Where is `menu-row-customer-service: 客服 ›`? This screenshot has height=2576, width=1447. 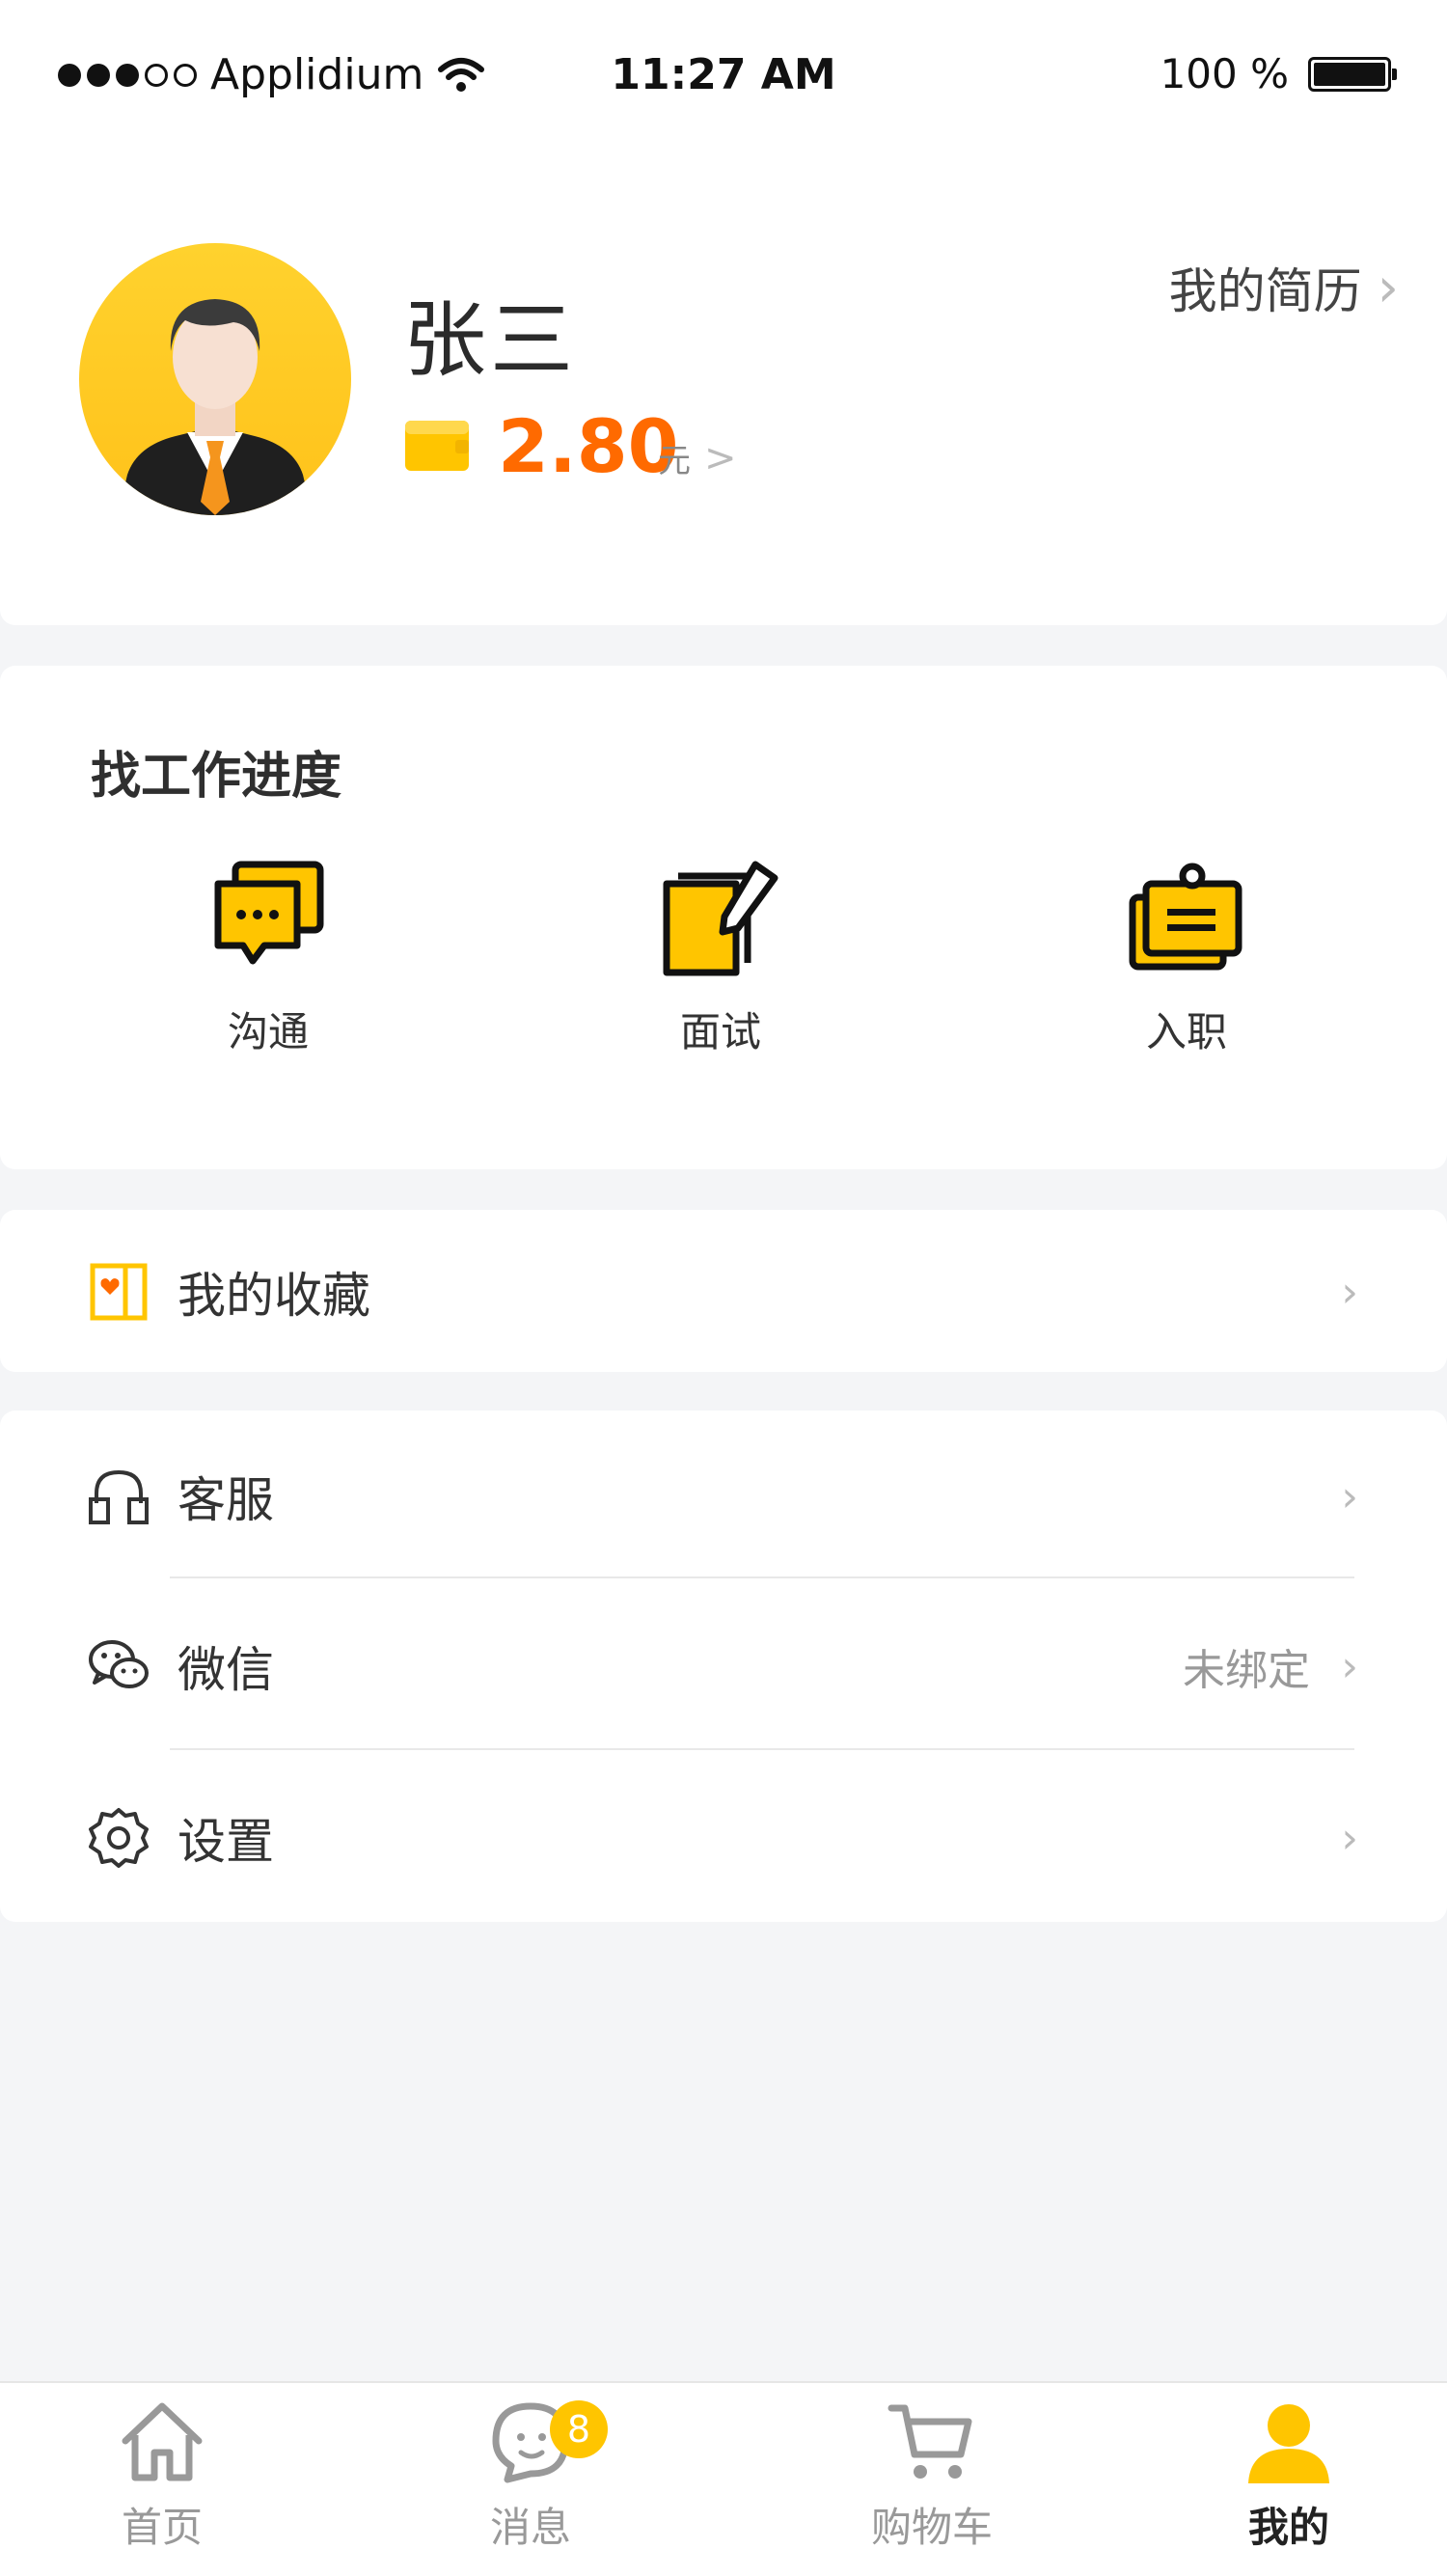 menu-row-customer-service: 客服 › is located at coordinates (723, 1496).